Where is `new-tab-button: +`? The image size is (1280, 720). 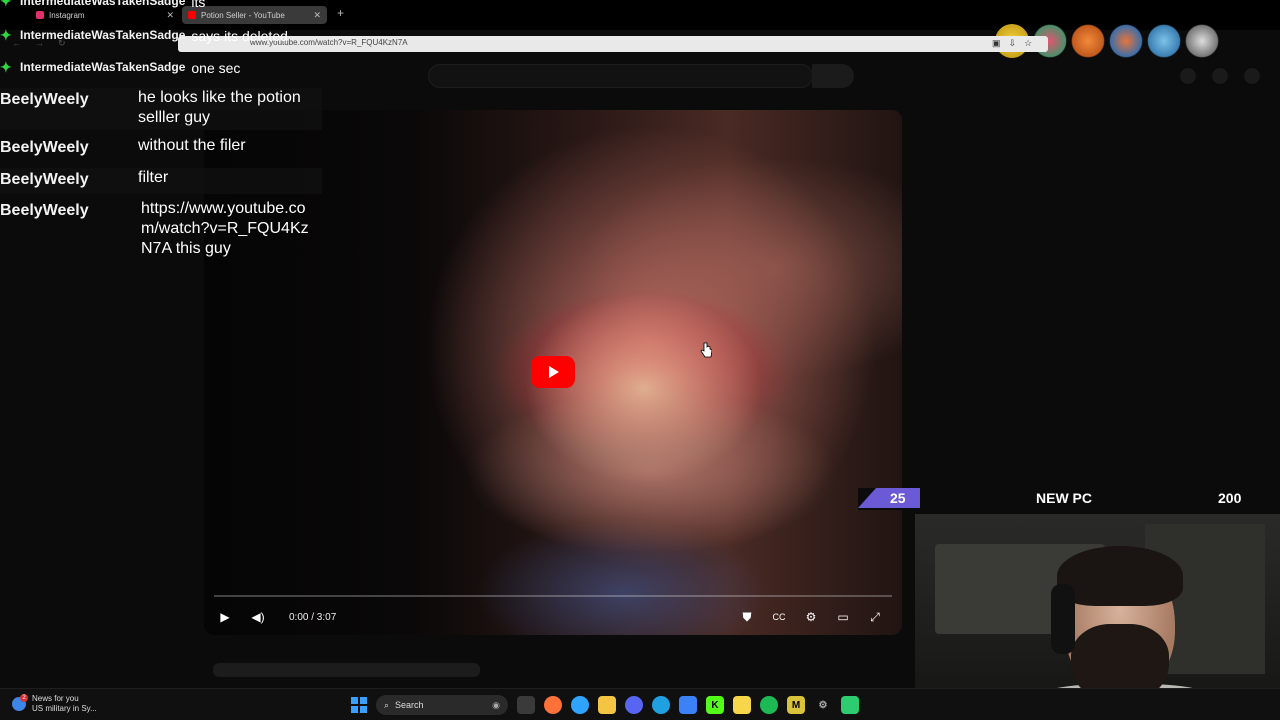
new-tab-button: + is located at coordinates (340, 13).